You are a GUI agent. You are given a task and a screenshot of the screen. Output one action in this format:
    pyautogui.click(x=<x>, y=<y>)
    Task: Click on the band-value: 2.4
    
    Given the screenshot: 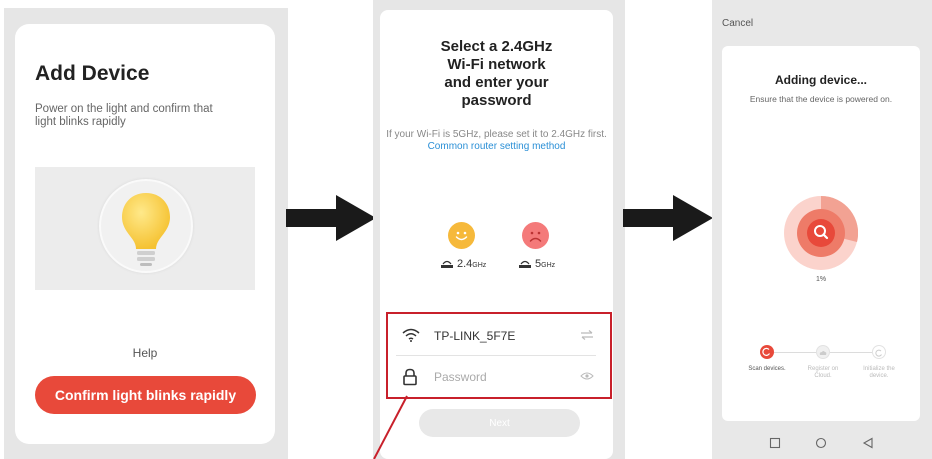 What is the action you would take?
    pyautogui.click(x=465, y=264)
    